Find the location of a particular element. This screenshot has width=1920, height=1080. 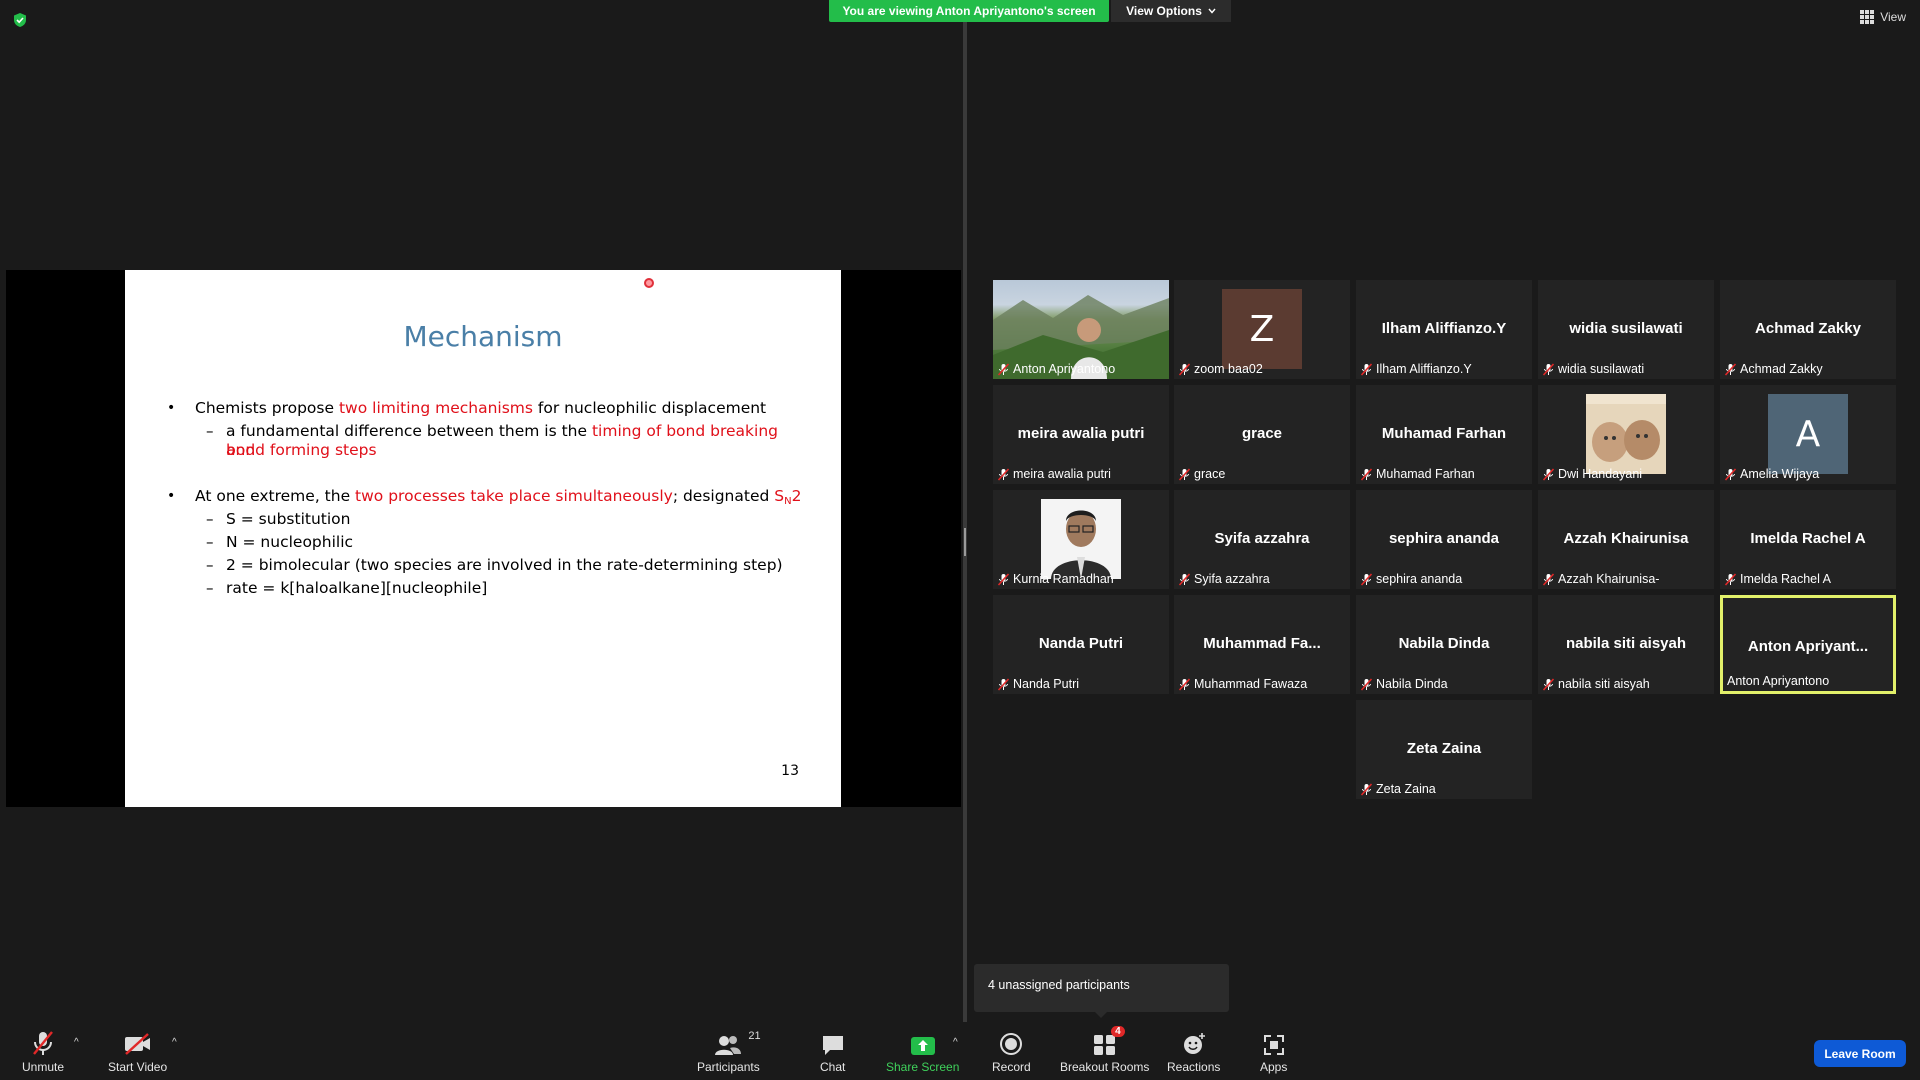

chat-icon is located at coordinates (833, 1043).